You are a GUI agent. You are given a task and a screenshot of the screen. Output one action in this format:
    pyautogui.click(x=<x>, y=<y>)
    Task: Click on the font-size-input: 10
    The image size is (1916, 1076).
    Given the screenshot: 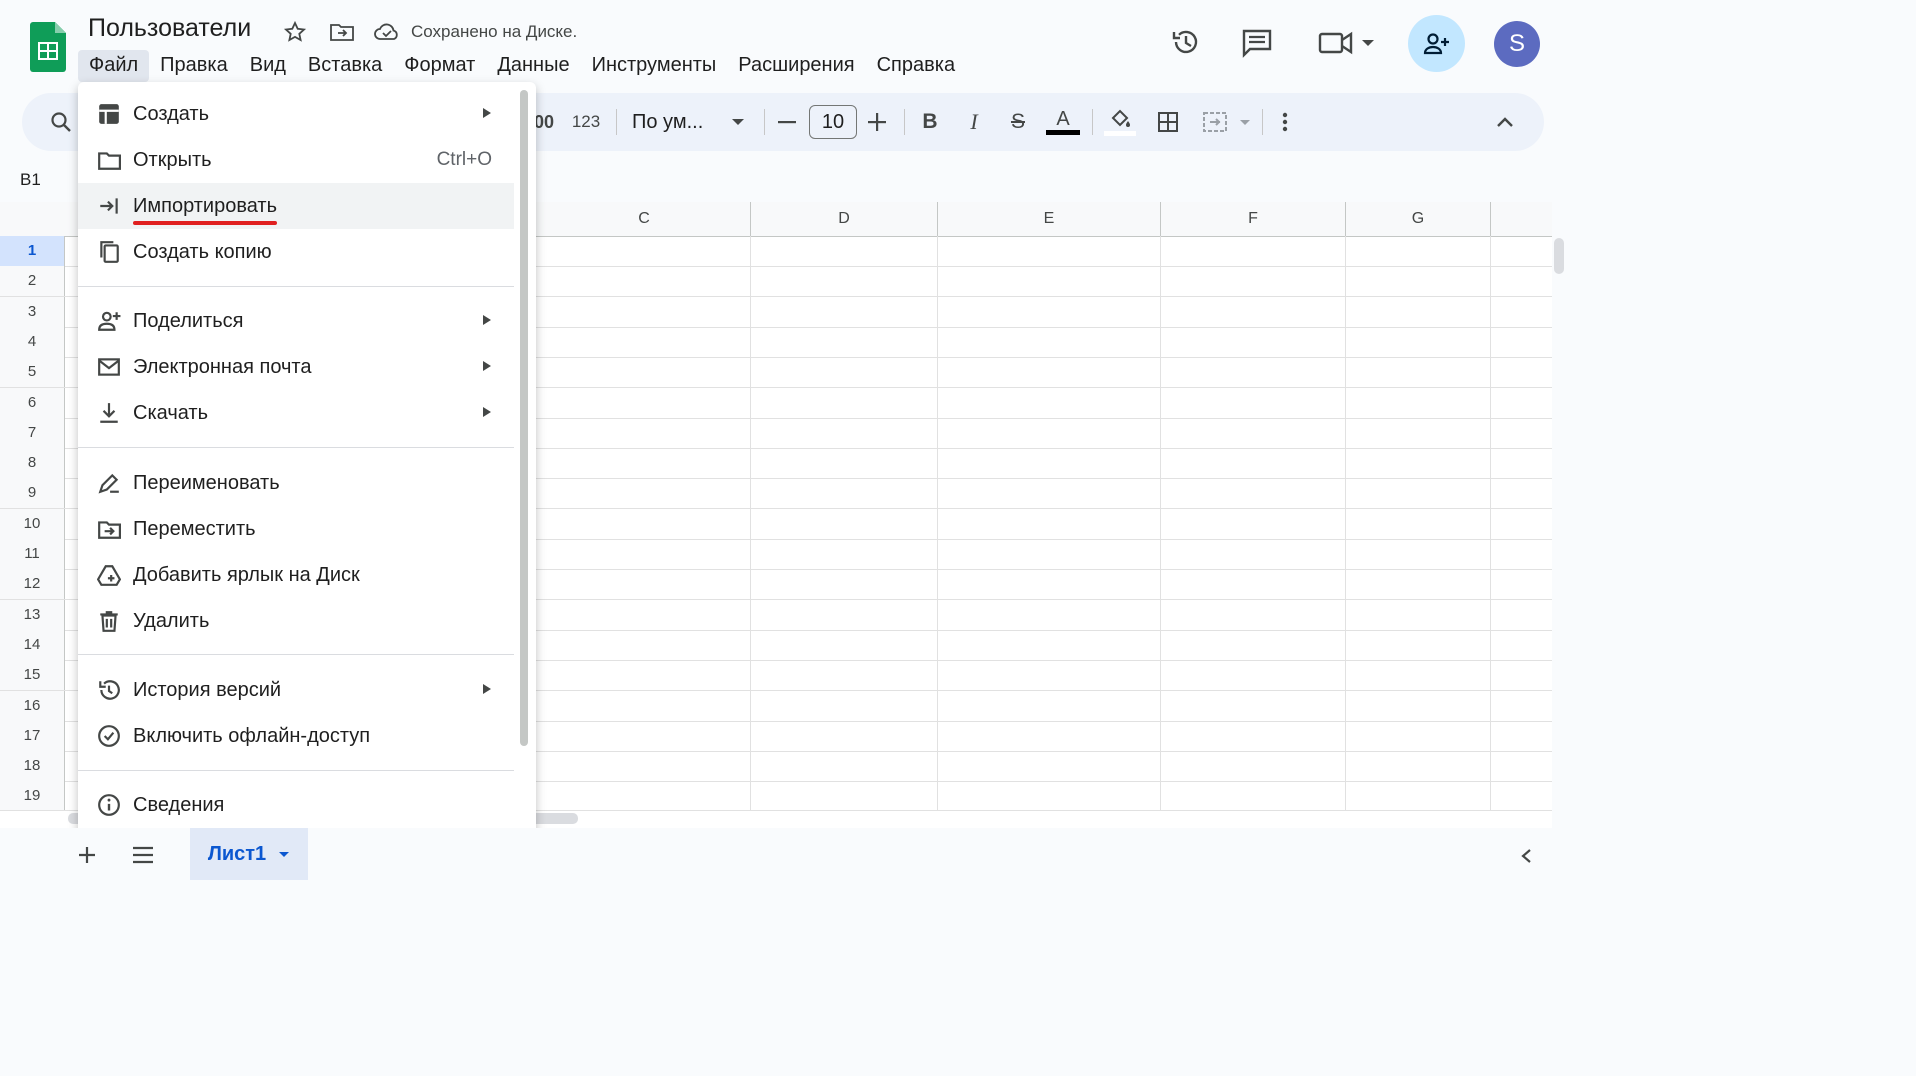 What is the action you would take?
    pyautogui.click(x=833, y=122)
    